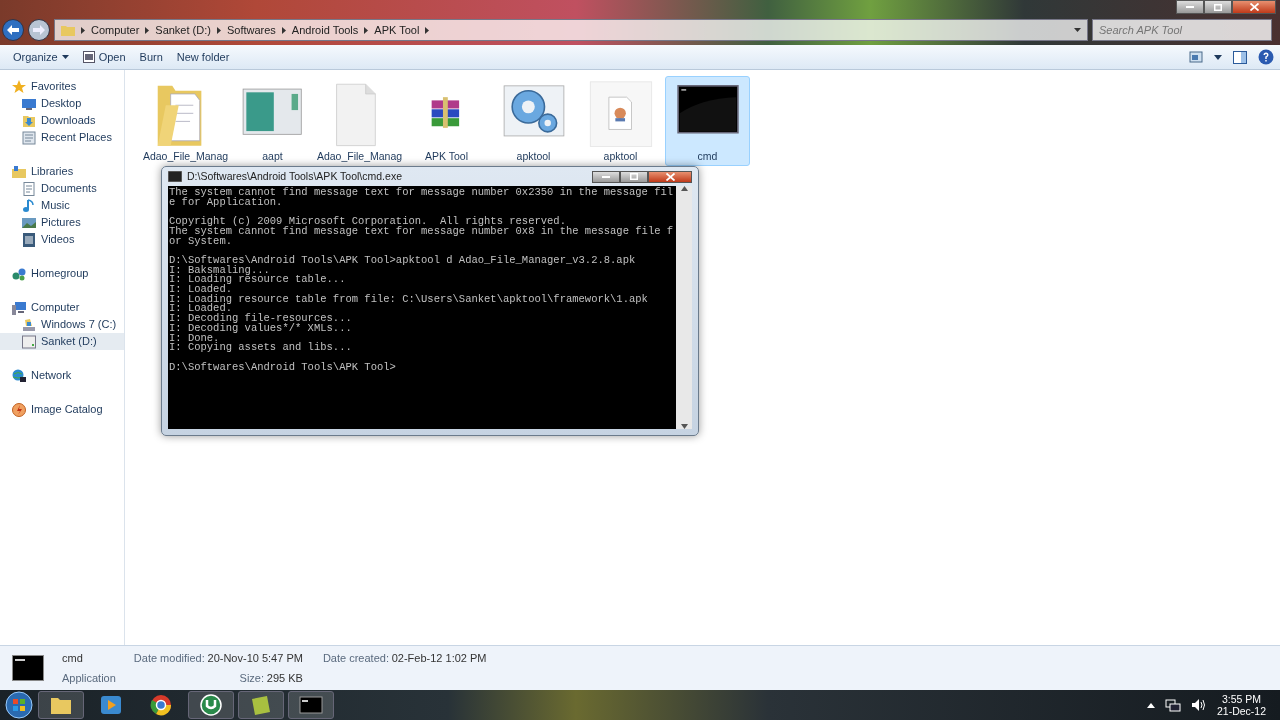 The width and height of the screenshot is (1280, 720). I want to click on view-icon, so click(1196, 57).